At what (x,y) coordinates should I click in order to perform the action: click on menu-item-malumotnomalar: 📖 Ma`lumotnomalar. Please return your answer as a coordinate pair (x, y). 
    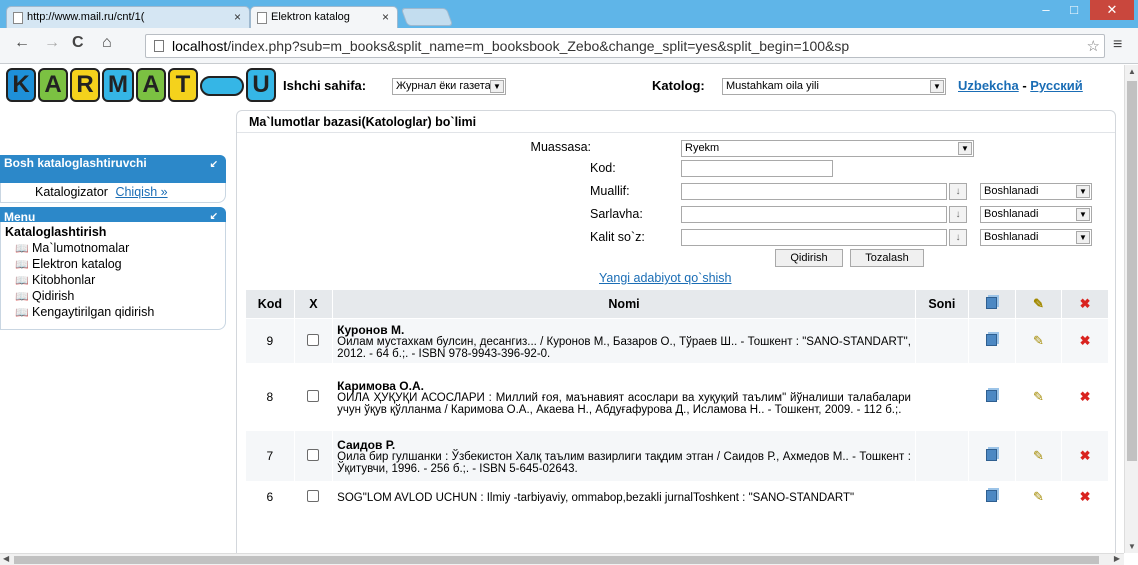
    Looking at the image, I should click on (113, 248).